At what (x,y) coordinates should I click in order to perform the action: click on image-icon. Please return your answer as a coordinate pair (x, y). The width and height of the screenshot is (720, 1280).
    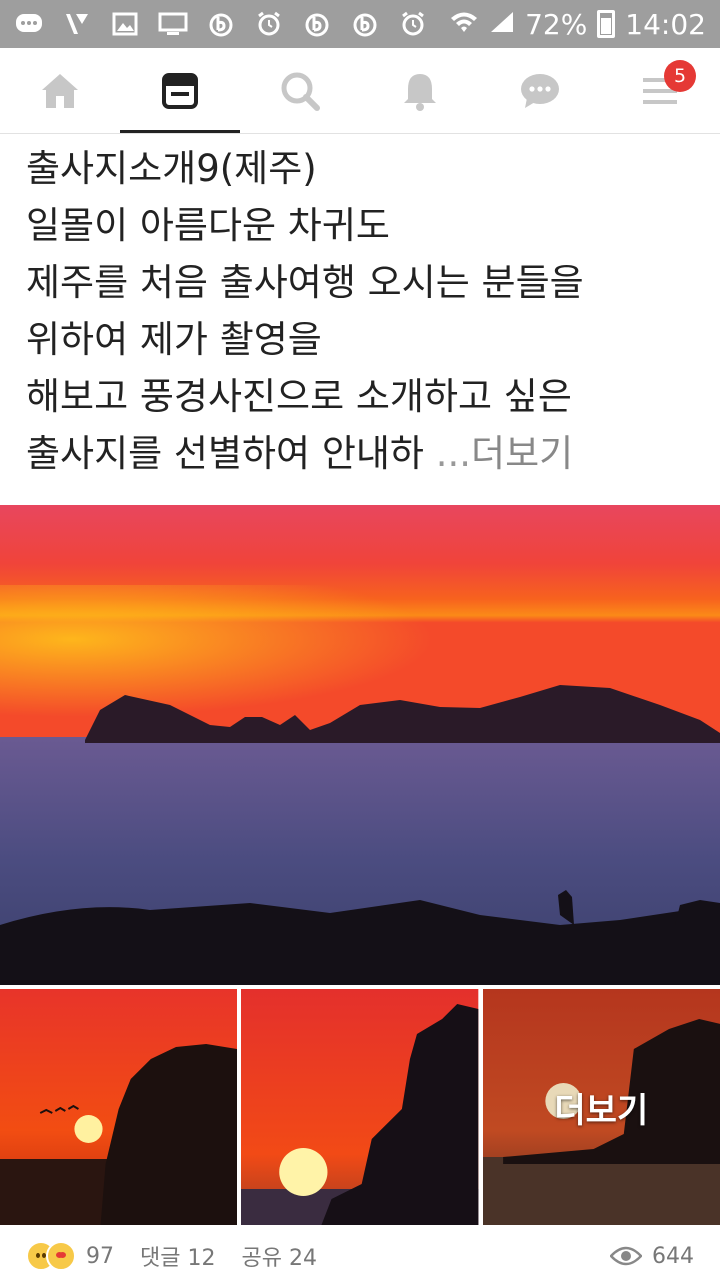
    Looking at the image, I should click on (125, 24).